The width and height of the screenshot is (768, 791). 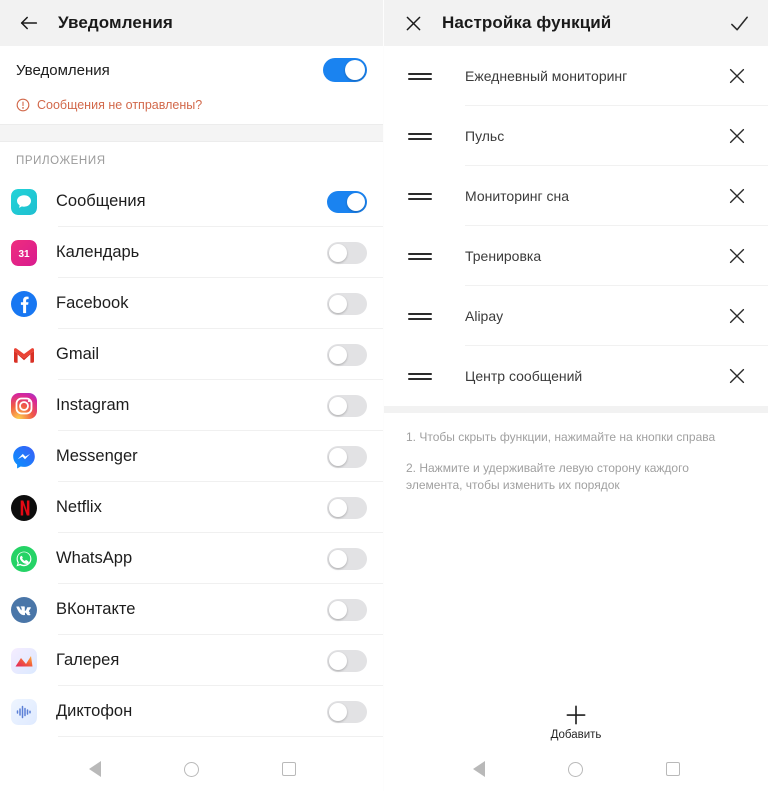 What do you see at coordinates (115, 22) in the screenshot?
I see `page-title: Уведомления` at bounding box center [115, 22].